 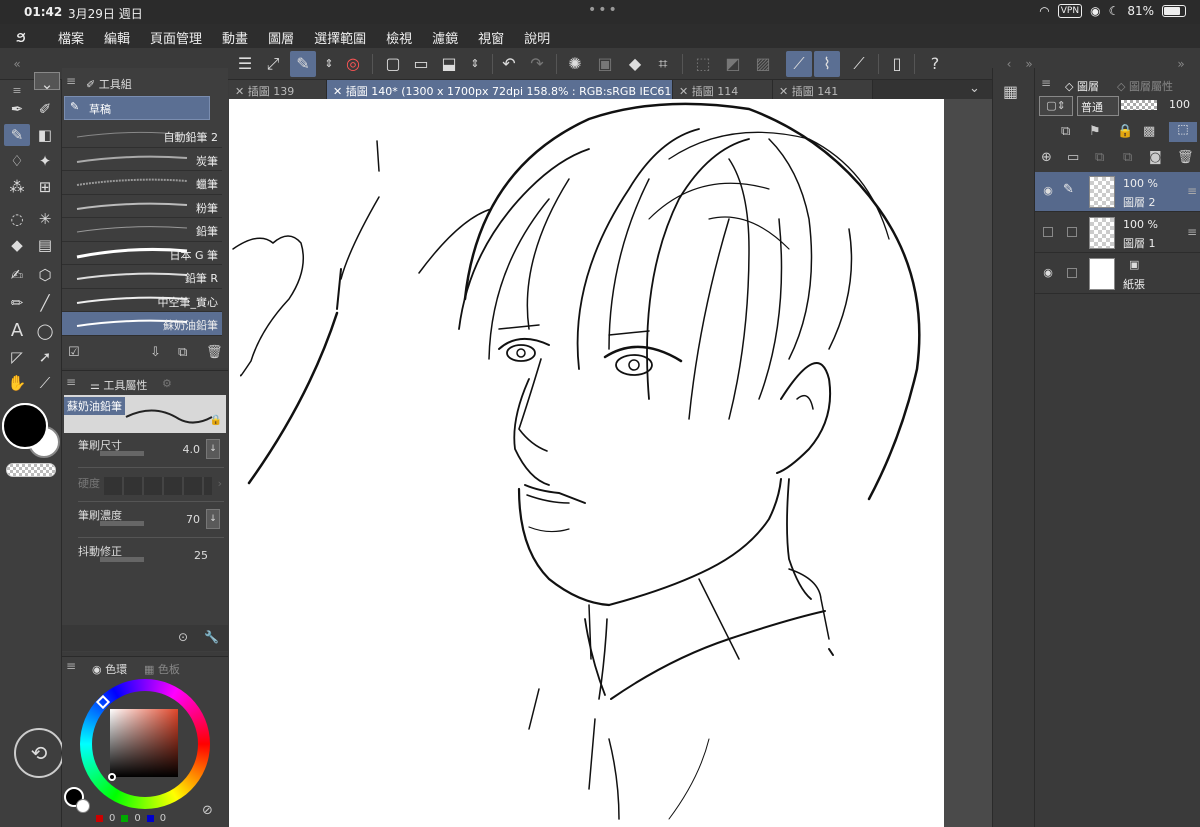 What do you see at coordinates (605, 64) in the screenshot?
I see `transform-icon: ▣` at bounding box center [605, 64].